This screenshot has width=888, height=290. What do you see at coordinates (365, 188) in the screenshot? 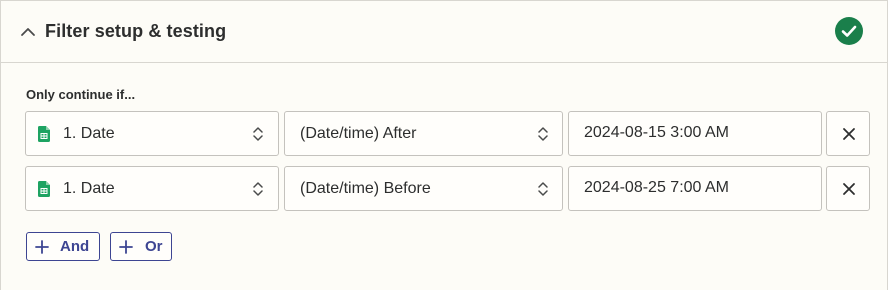
I see `rule-2-operator-value: (Date/time) Before` at bounding box center [365, 188].